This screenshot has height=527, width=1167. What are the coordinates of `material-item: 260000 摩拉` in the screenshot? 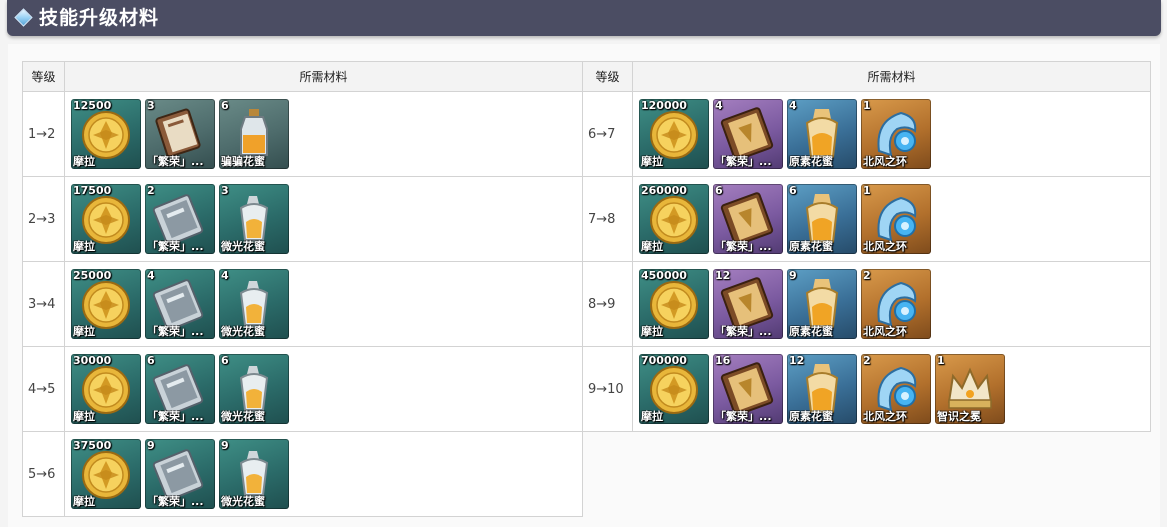 It's located at (674, 219).